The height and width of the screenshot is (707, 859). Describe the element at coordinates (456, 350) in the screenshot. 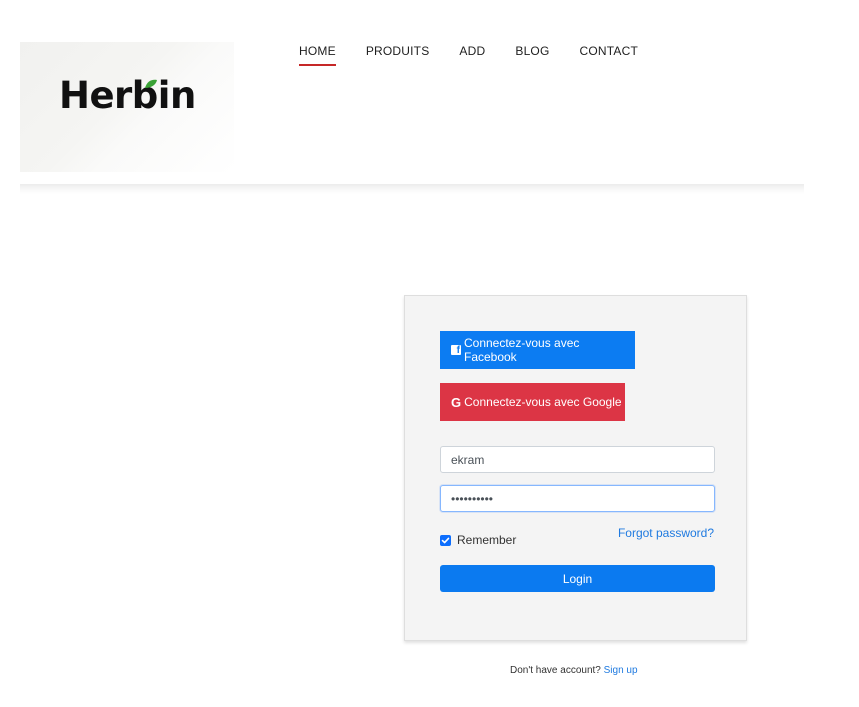

I see `facebook-icon: f` at that location.